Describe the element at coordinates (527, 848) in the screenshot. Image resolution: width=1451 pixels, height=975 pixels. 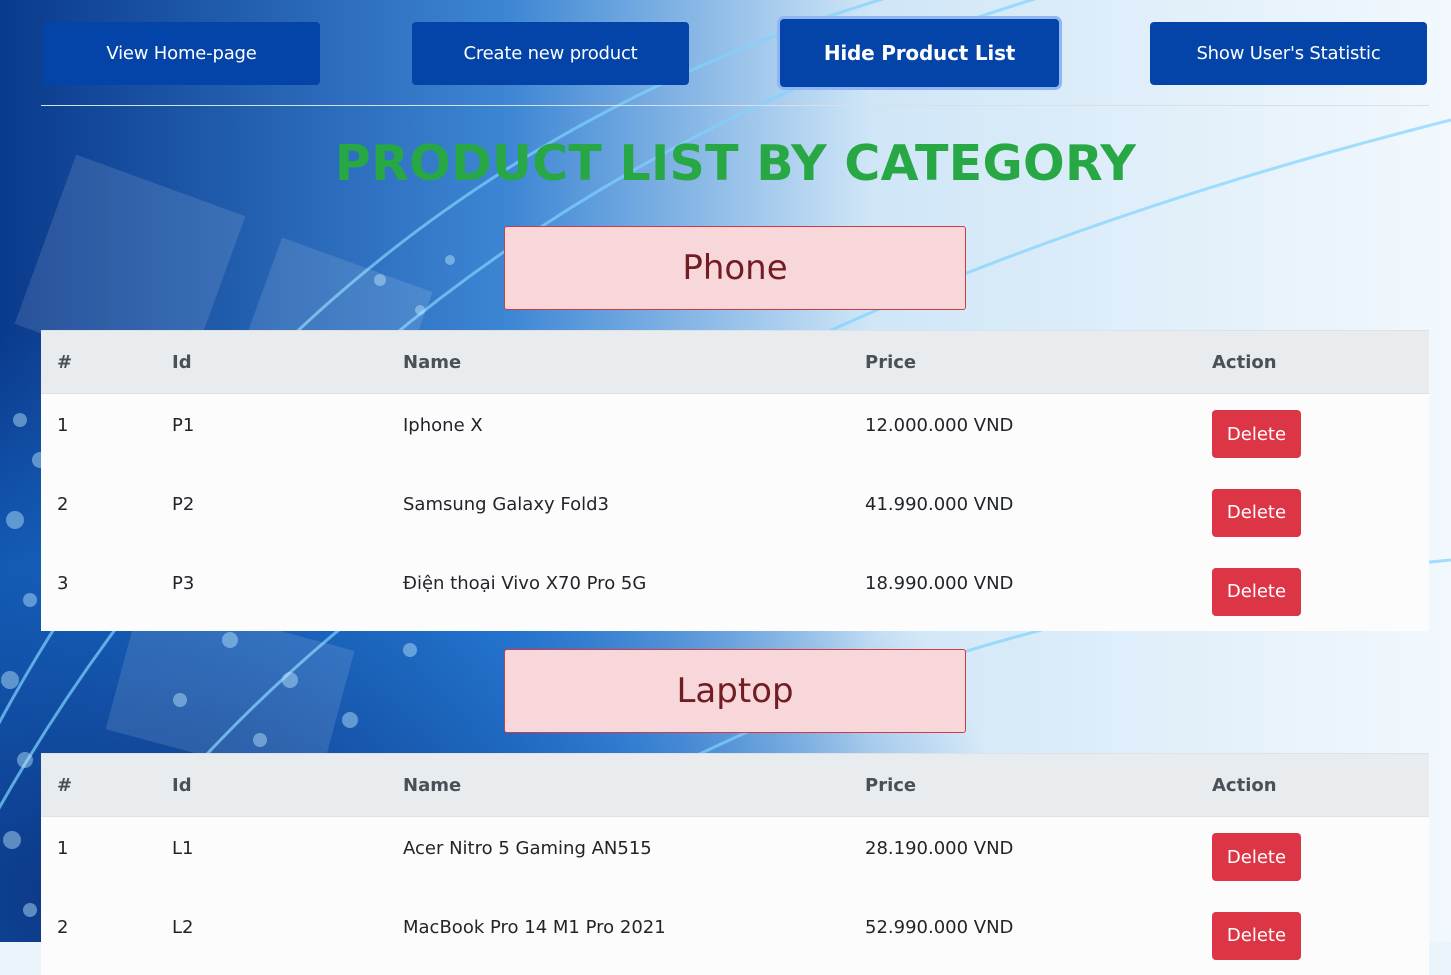
I see `product-name: Acer Nitro 5 Gaming AN515` at that location.